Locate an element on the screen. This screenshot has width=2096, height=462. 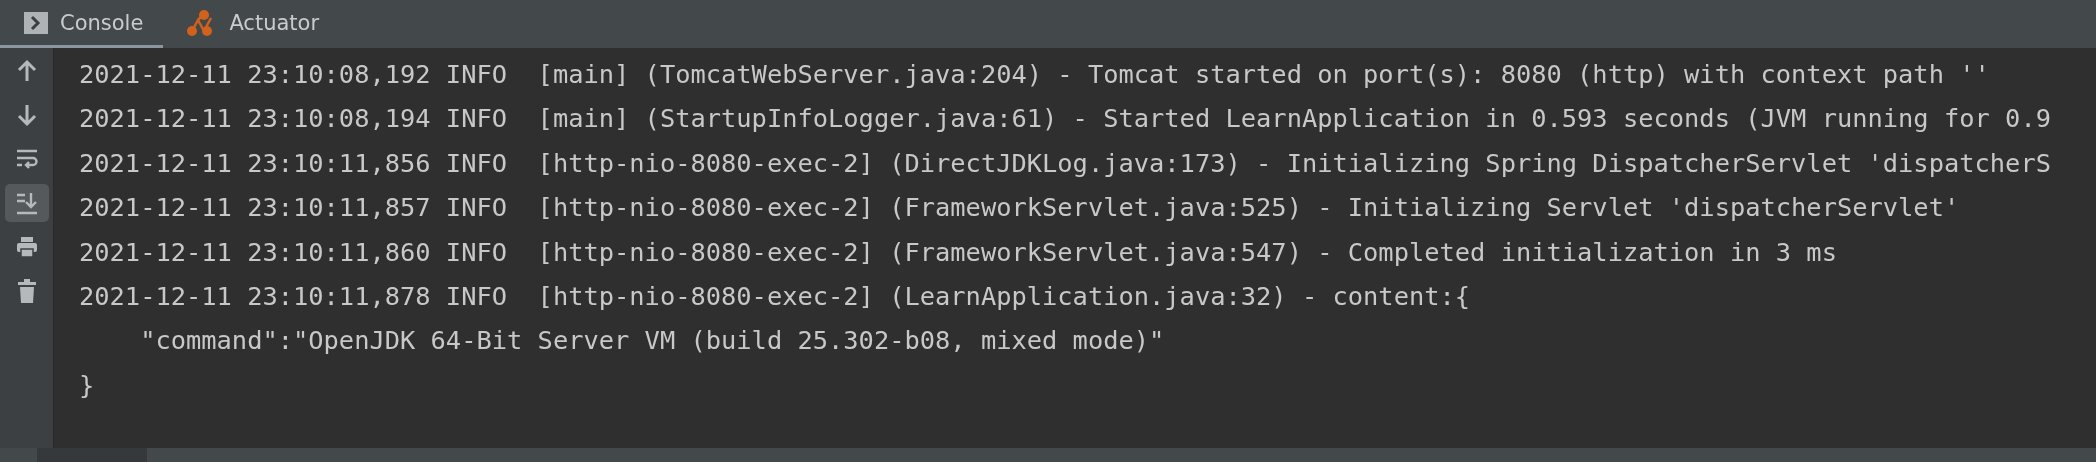
console-line: "command":"OpenJDK 64-Bit Server VM (build 25.302-b08, mixed mode)" is located at coordinates (652, 341).